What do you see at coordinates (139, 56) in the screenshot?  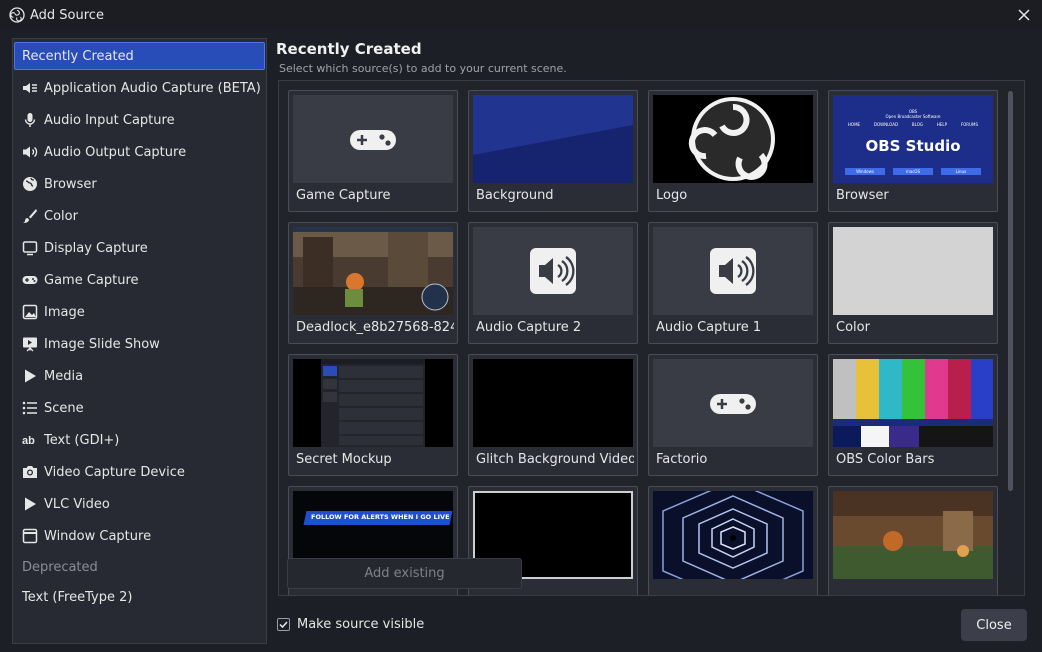 I see `sidebar-item-recently-created: Recently Created` at bounding box center [139, 56].